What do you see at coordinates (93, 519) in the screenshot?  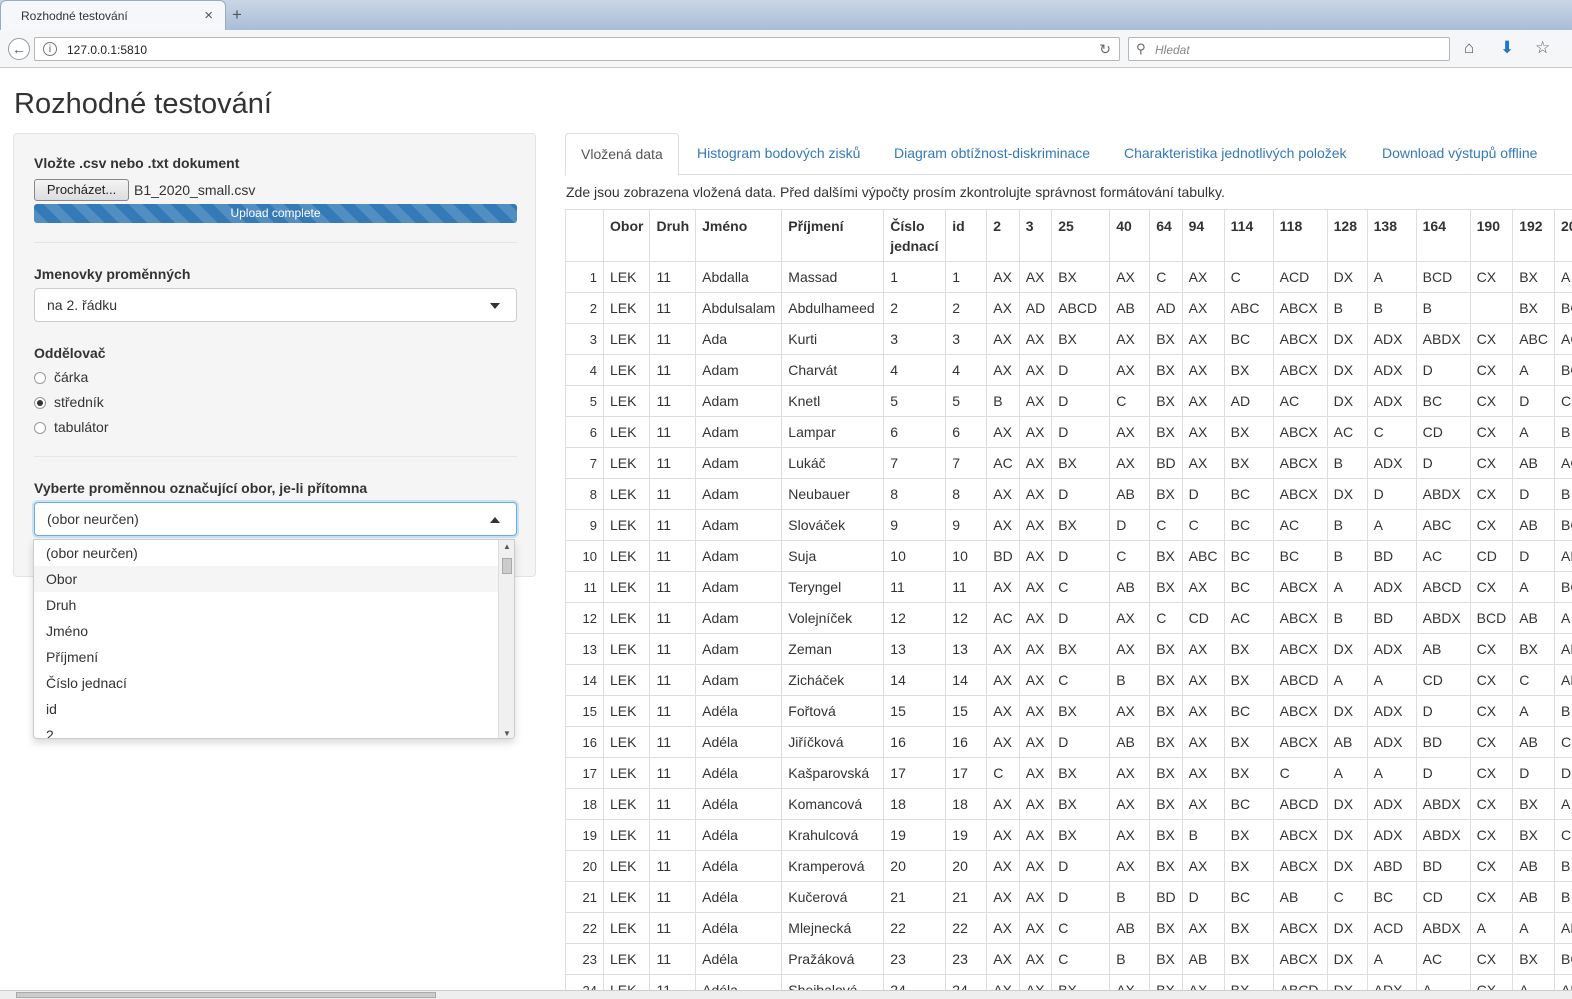 I see `field-select-value: (obor neurčen)` at bounding box center [93, 519].